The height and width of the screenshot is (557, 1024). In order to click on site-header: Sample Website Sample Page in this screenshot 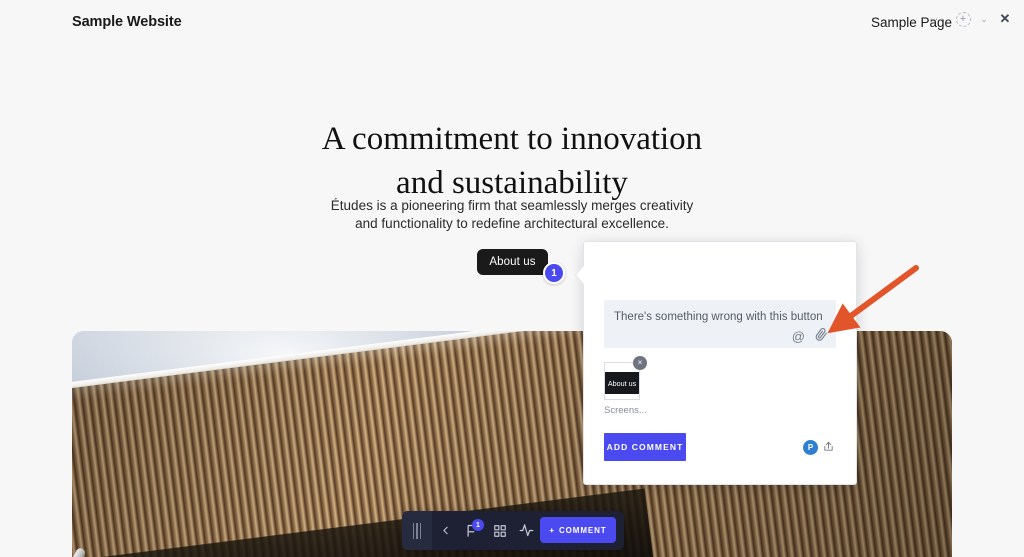, I will do `click(512, 23)`.